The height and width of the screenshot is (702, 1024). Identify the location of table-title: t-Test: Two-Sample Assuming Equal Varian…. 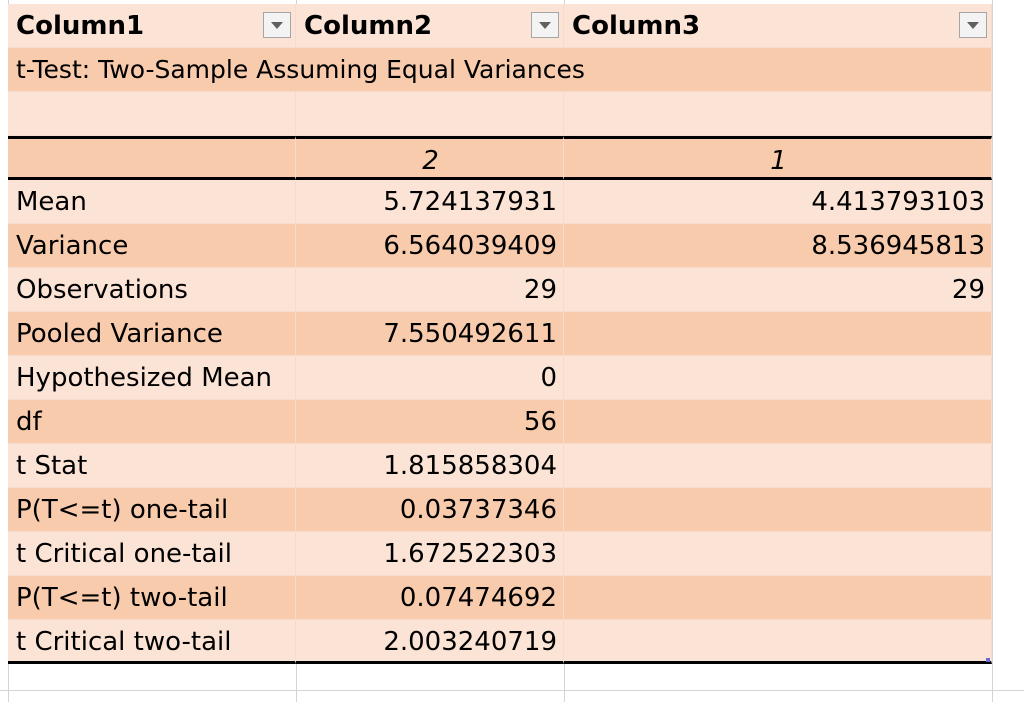
(500, 70).